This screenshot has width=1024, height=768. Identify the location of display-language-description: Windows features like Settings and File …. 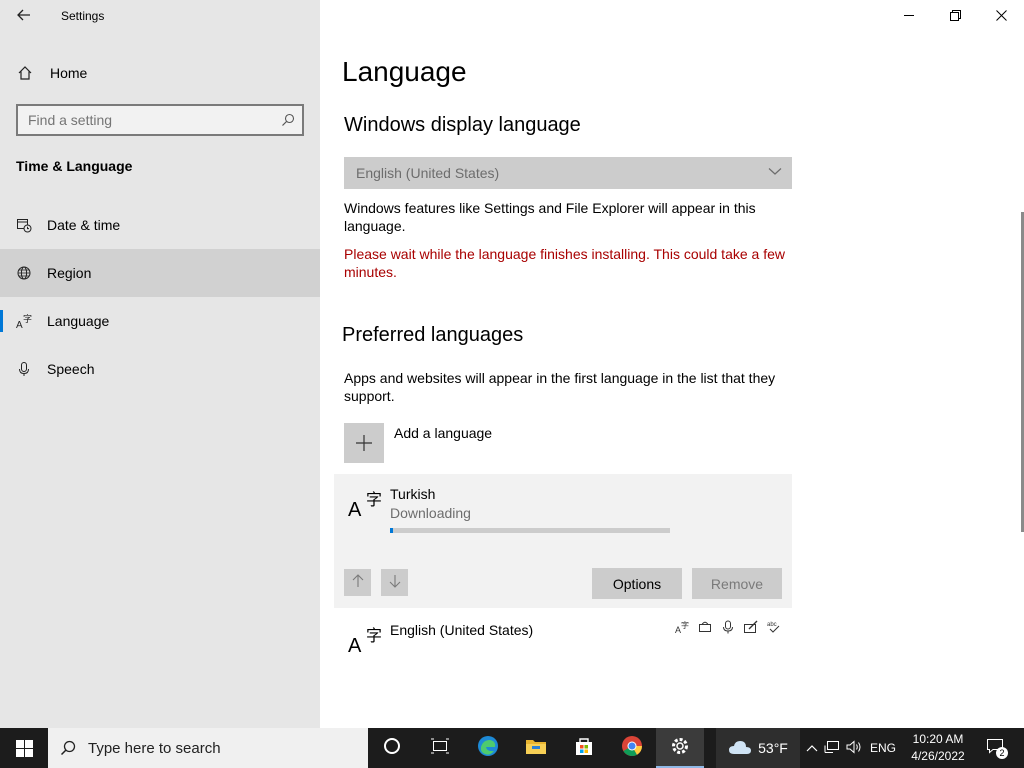
(550, 217).